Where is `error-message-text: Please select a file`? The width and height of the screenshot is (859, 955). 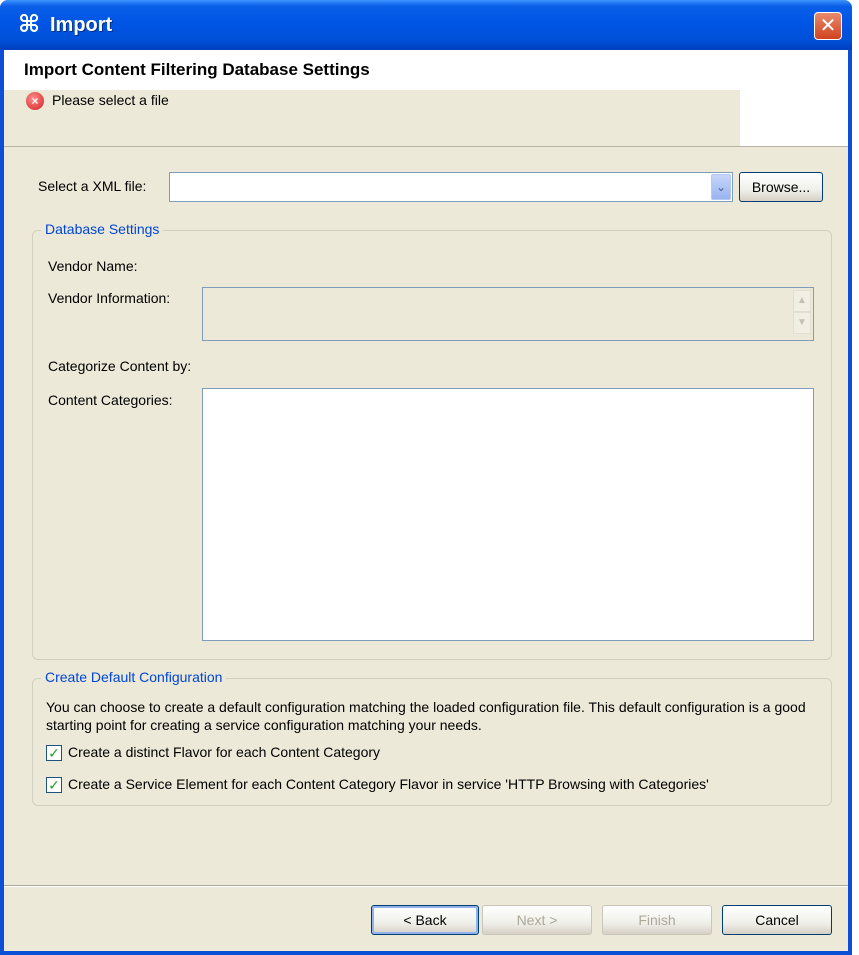
error-message-text: Please select a file is located at coordinates (110, 100).